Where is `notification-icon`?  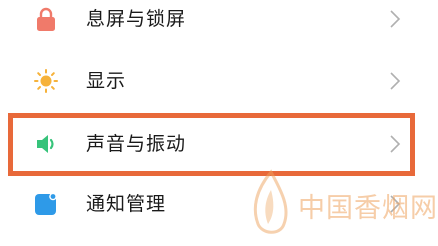
notification-icon is located at coordinates (46, 203).